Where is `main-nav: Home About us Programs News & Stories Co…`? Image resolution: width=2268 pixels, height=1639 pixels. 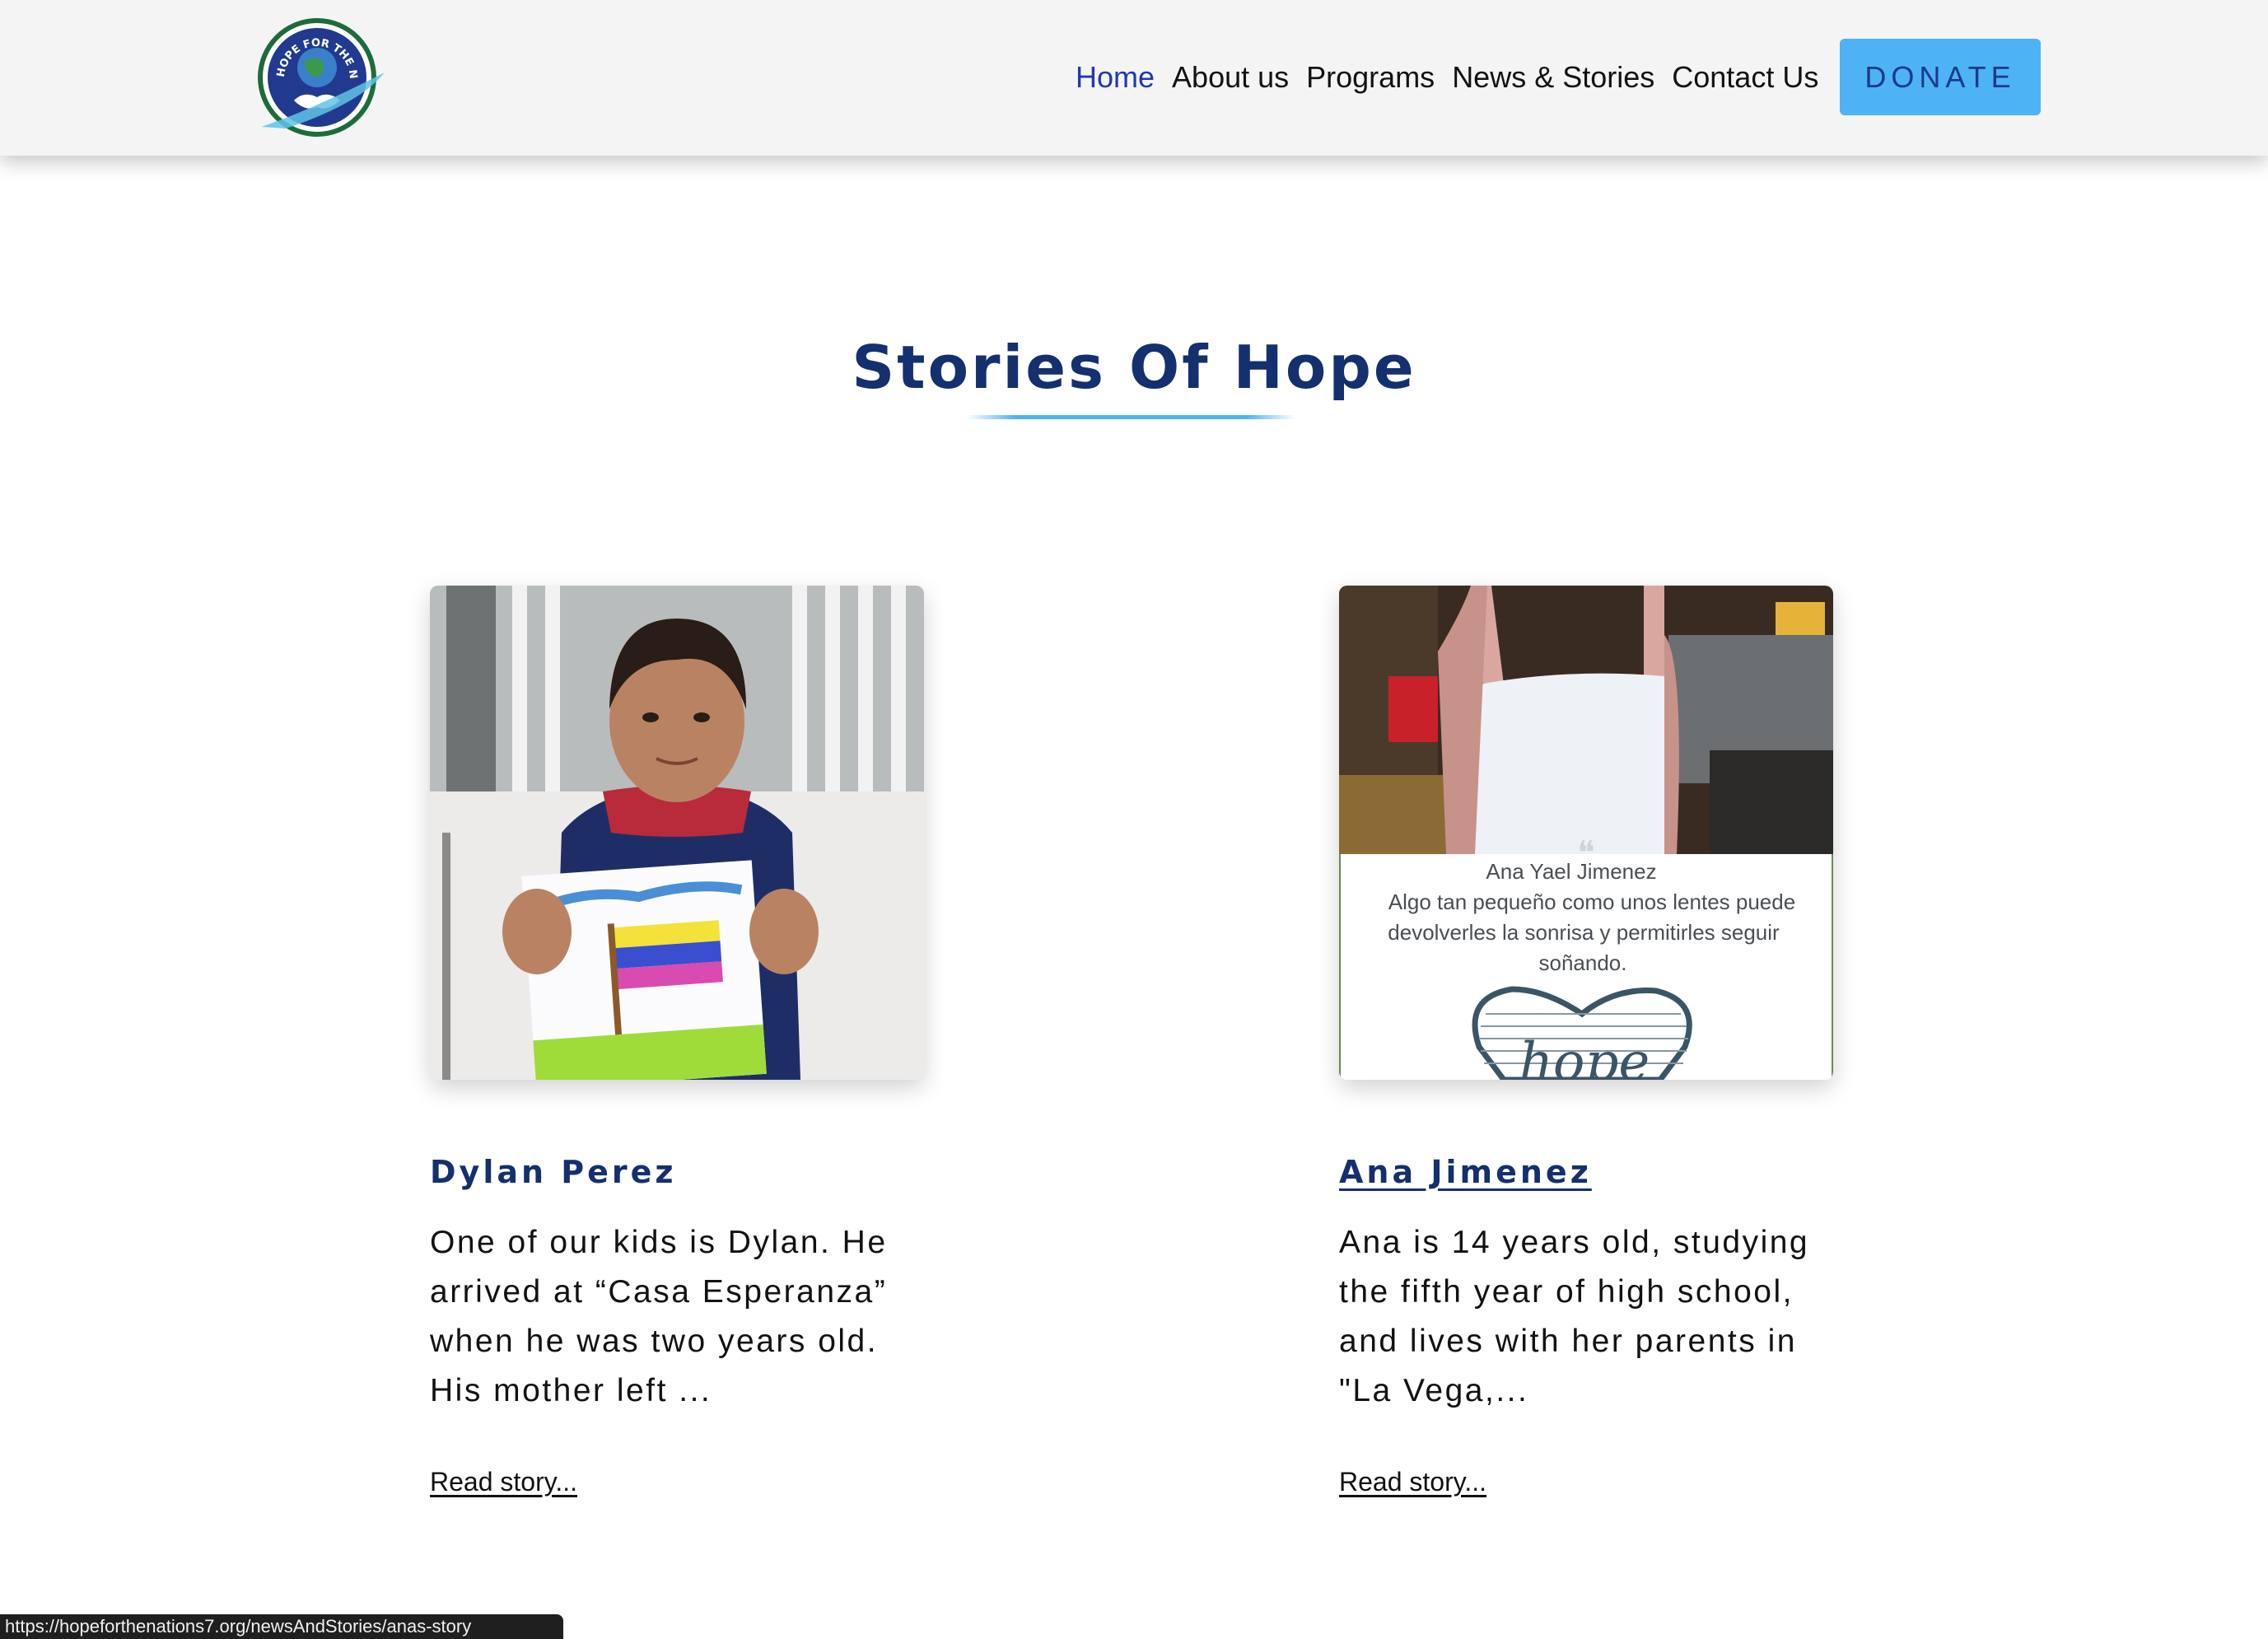
main-nav: Home About us Programs News & Stories Co… is located at coordinates (1456, 77).